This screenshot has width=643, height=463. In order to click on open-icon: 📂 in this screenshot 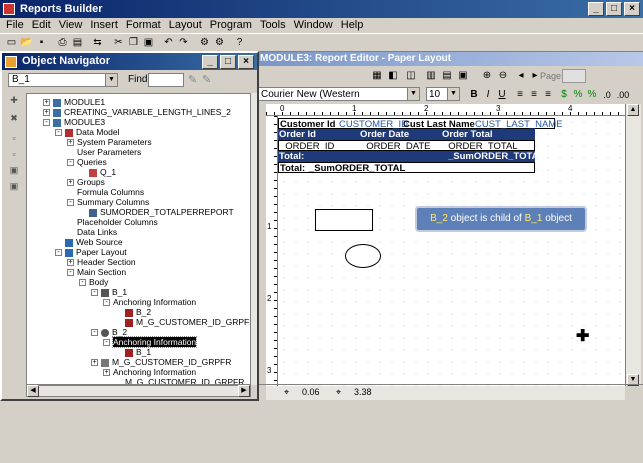, I will do `click(26, 43)`.